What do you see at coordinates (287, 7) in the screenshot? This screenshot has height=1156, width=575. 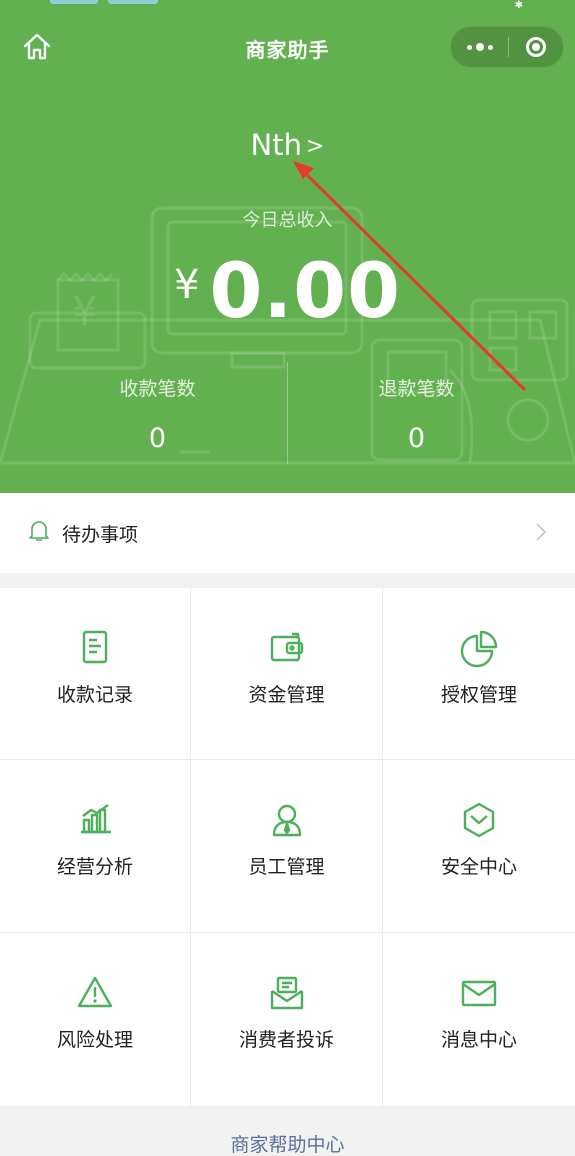 I see `status-bar: ✱` at bounding box center [287, 7].